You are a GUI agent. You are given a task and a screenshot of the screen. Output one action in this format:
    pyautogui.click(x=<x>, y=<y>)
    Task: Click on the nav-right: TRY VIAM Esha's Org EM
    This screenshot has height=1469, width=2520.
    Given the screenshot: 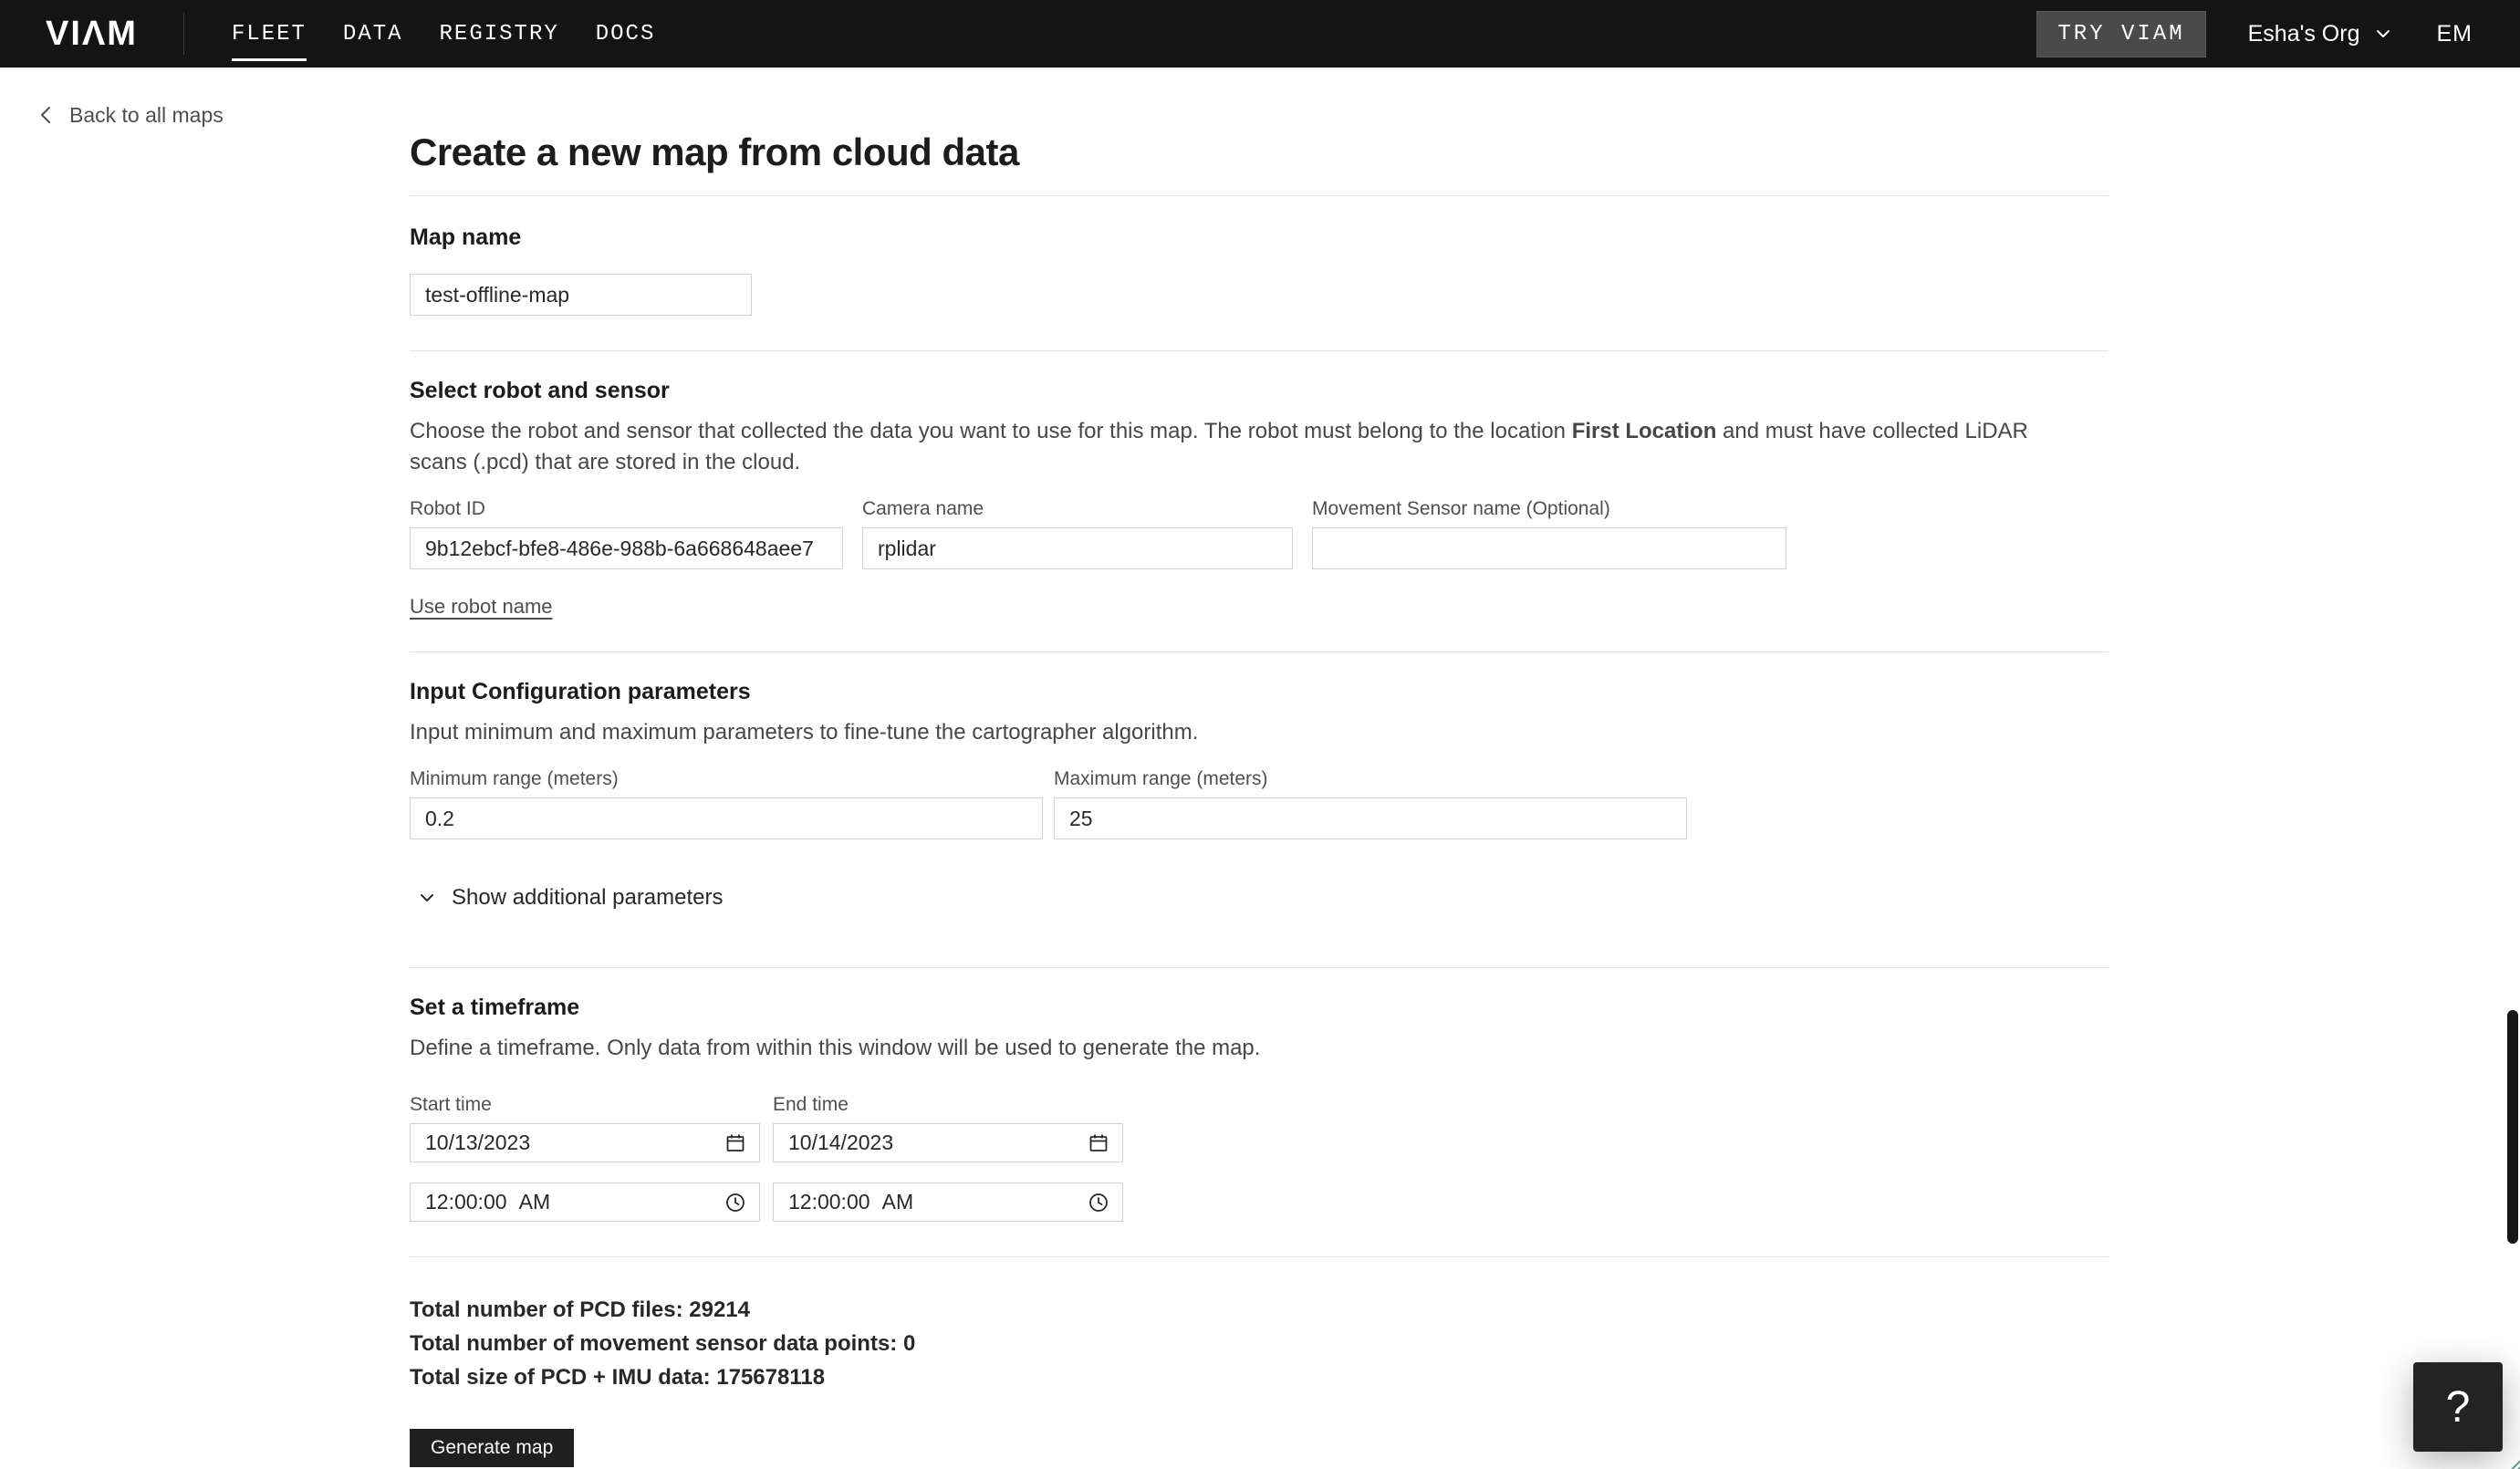 What is the action you would take?
    pyautogui.click(x=2255, y=33)
    